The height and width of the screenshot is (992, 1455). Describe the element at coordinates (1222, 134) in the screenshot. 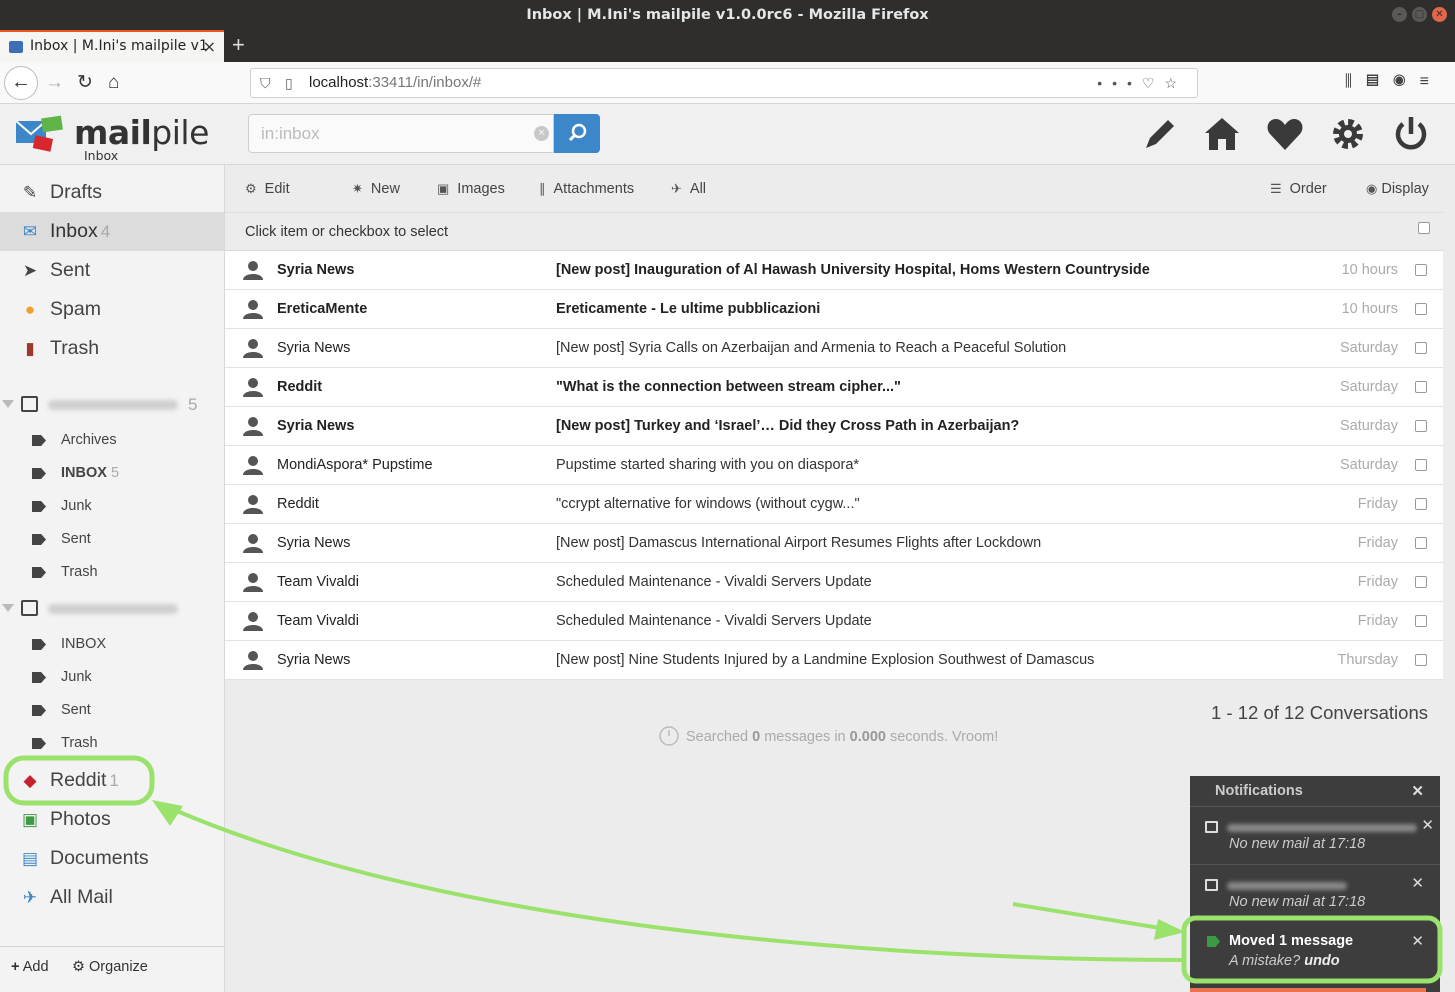

I see `home-icon` at that location.